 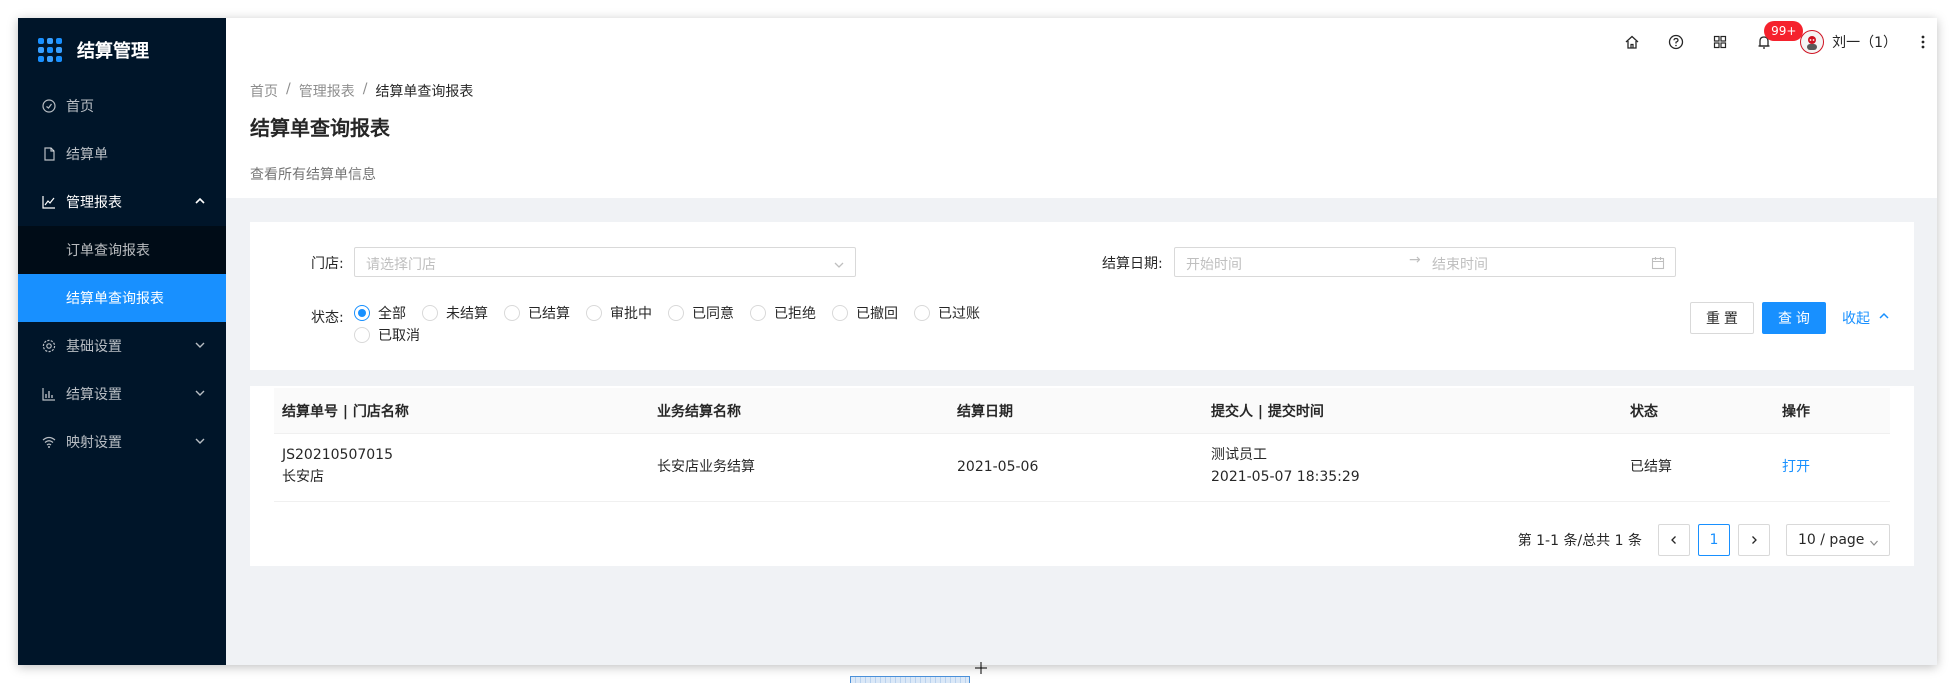 I want to click on chevron-left-icon, so click(x=1673, y=540).